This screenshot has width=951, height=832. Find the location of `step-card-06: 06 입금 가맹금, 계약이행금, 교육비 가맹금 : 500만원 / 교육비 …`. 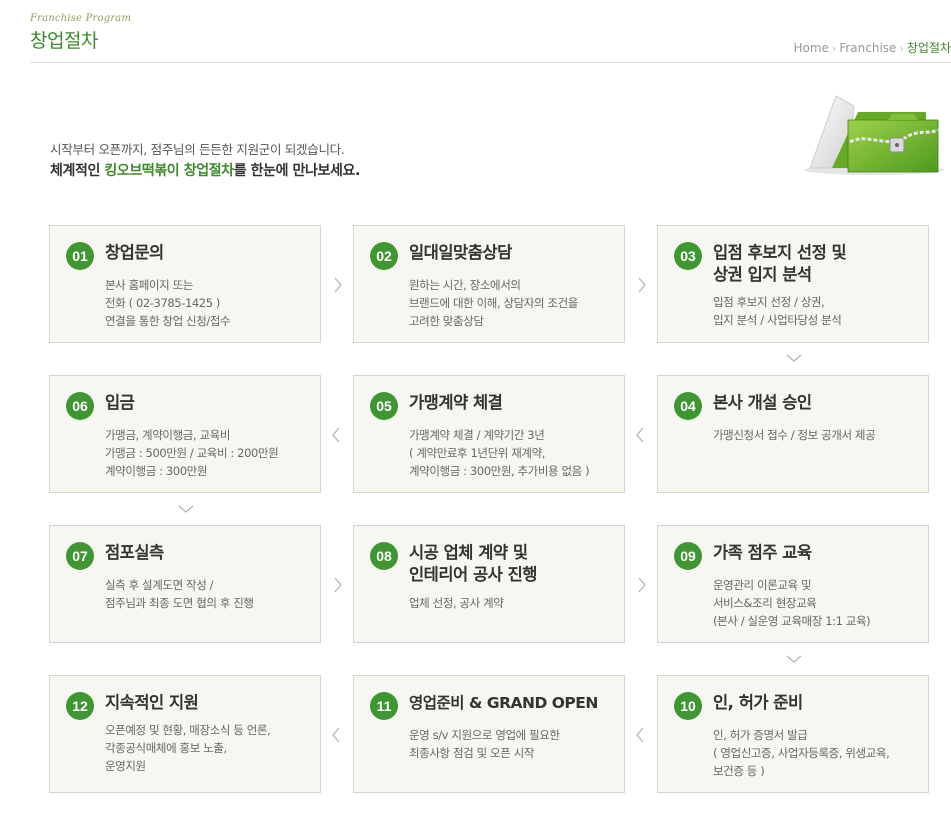

step-card-06: 06 입금 가맹금, 계약이행금, 교육비 가맹금 : 500만원 / 교육비 … is located at coordinates (185, 434).